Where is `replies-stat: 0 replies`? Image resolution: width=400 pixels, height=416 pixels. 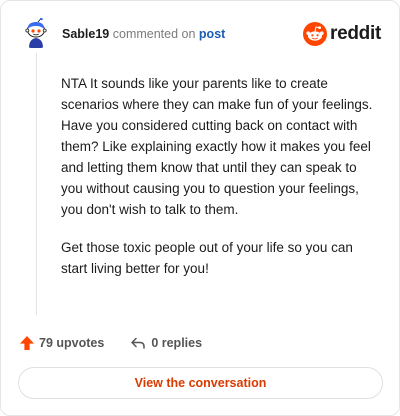 replies-stat: 0 replies is located at coordinates (166, 343).